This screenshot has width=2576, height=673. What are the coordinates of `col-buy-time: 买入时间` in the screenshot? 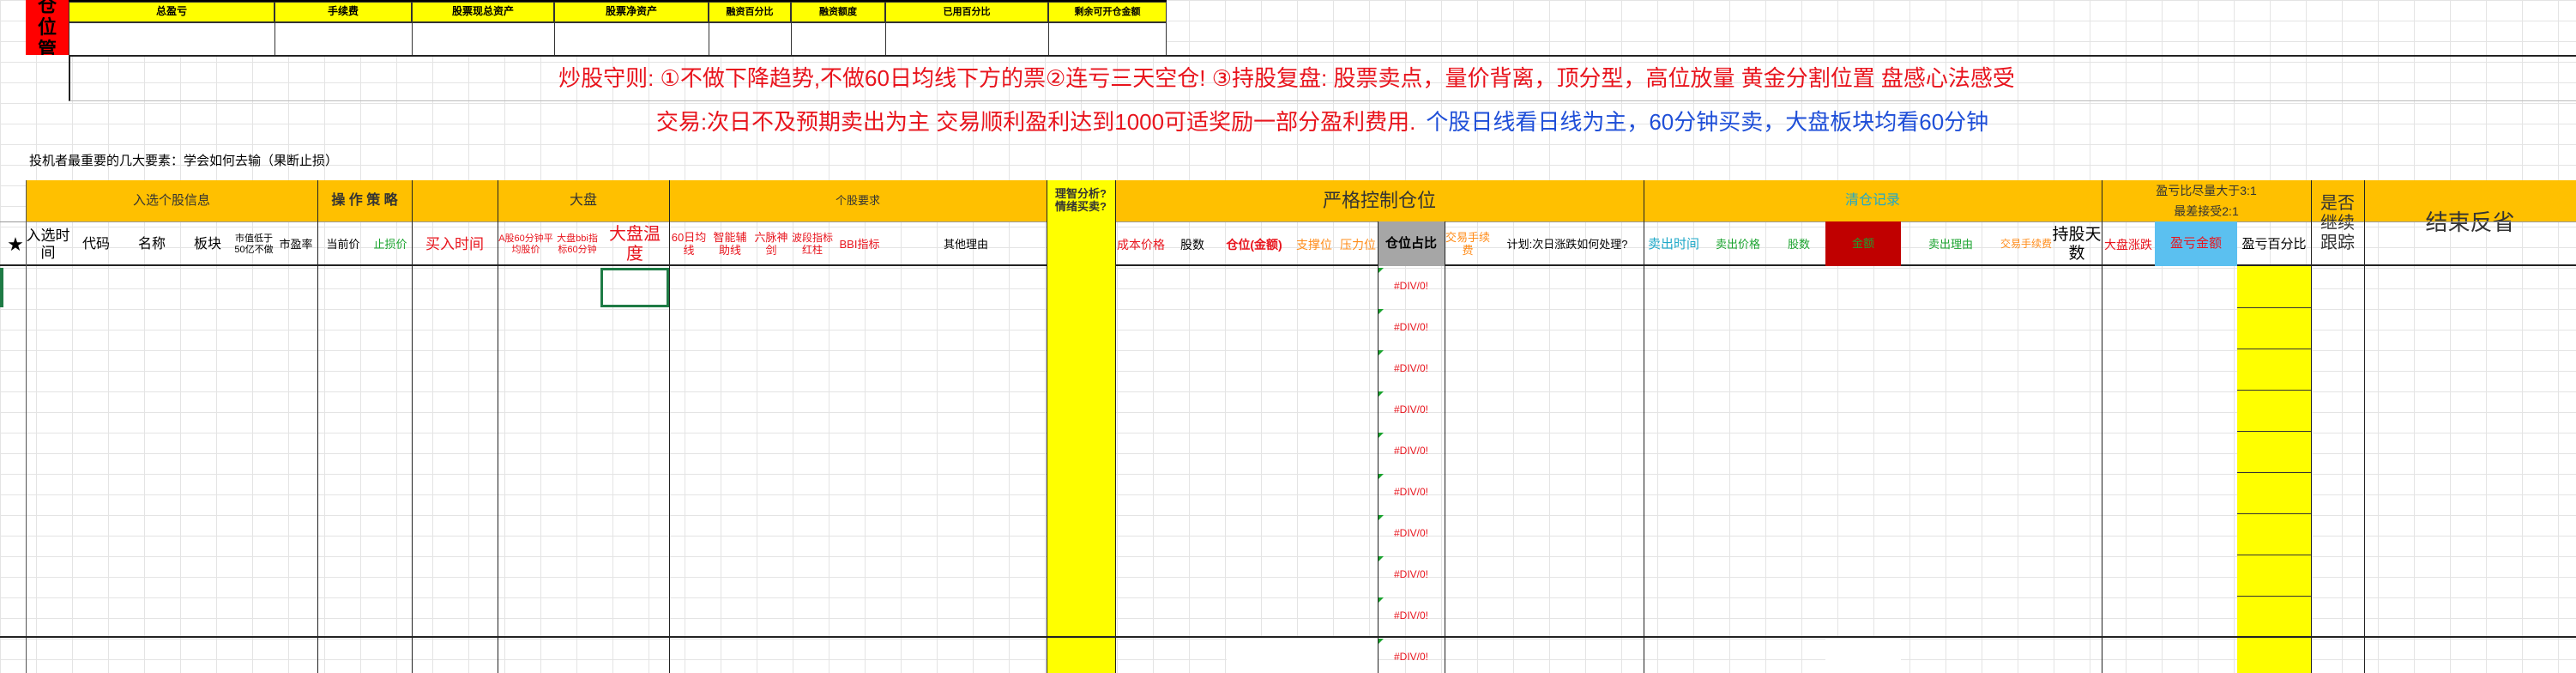 It's located at (454, 245).